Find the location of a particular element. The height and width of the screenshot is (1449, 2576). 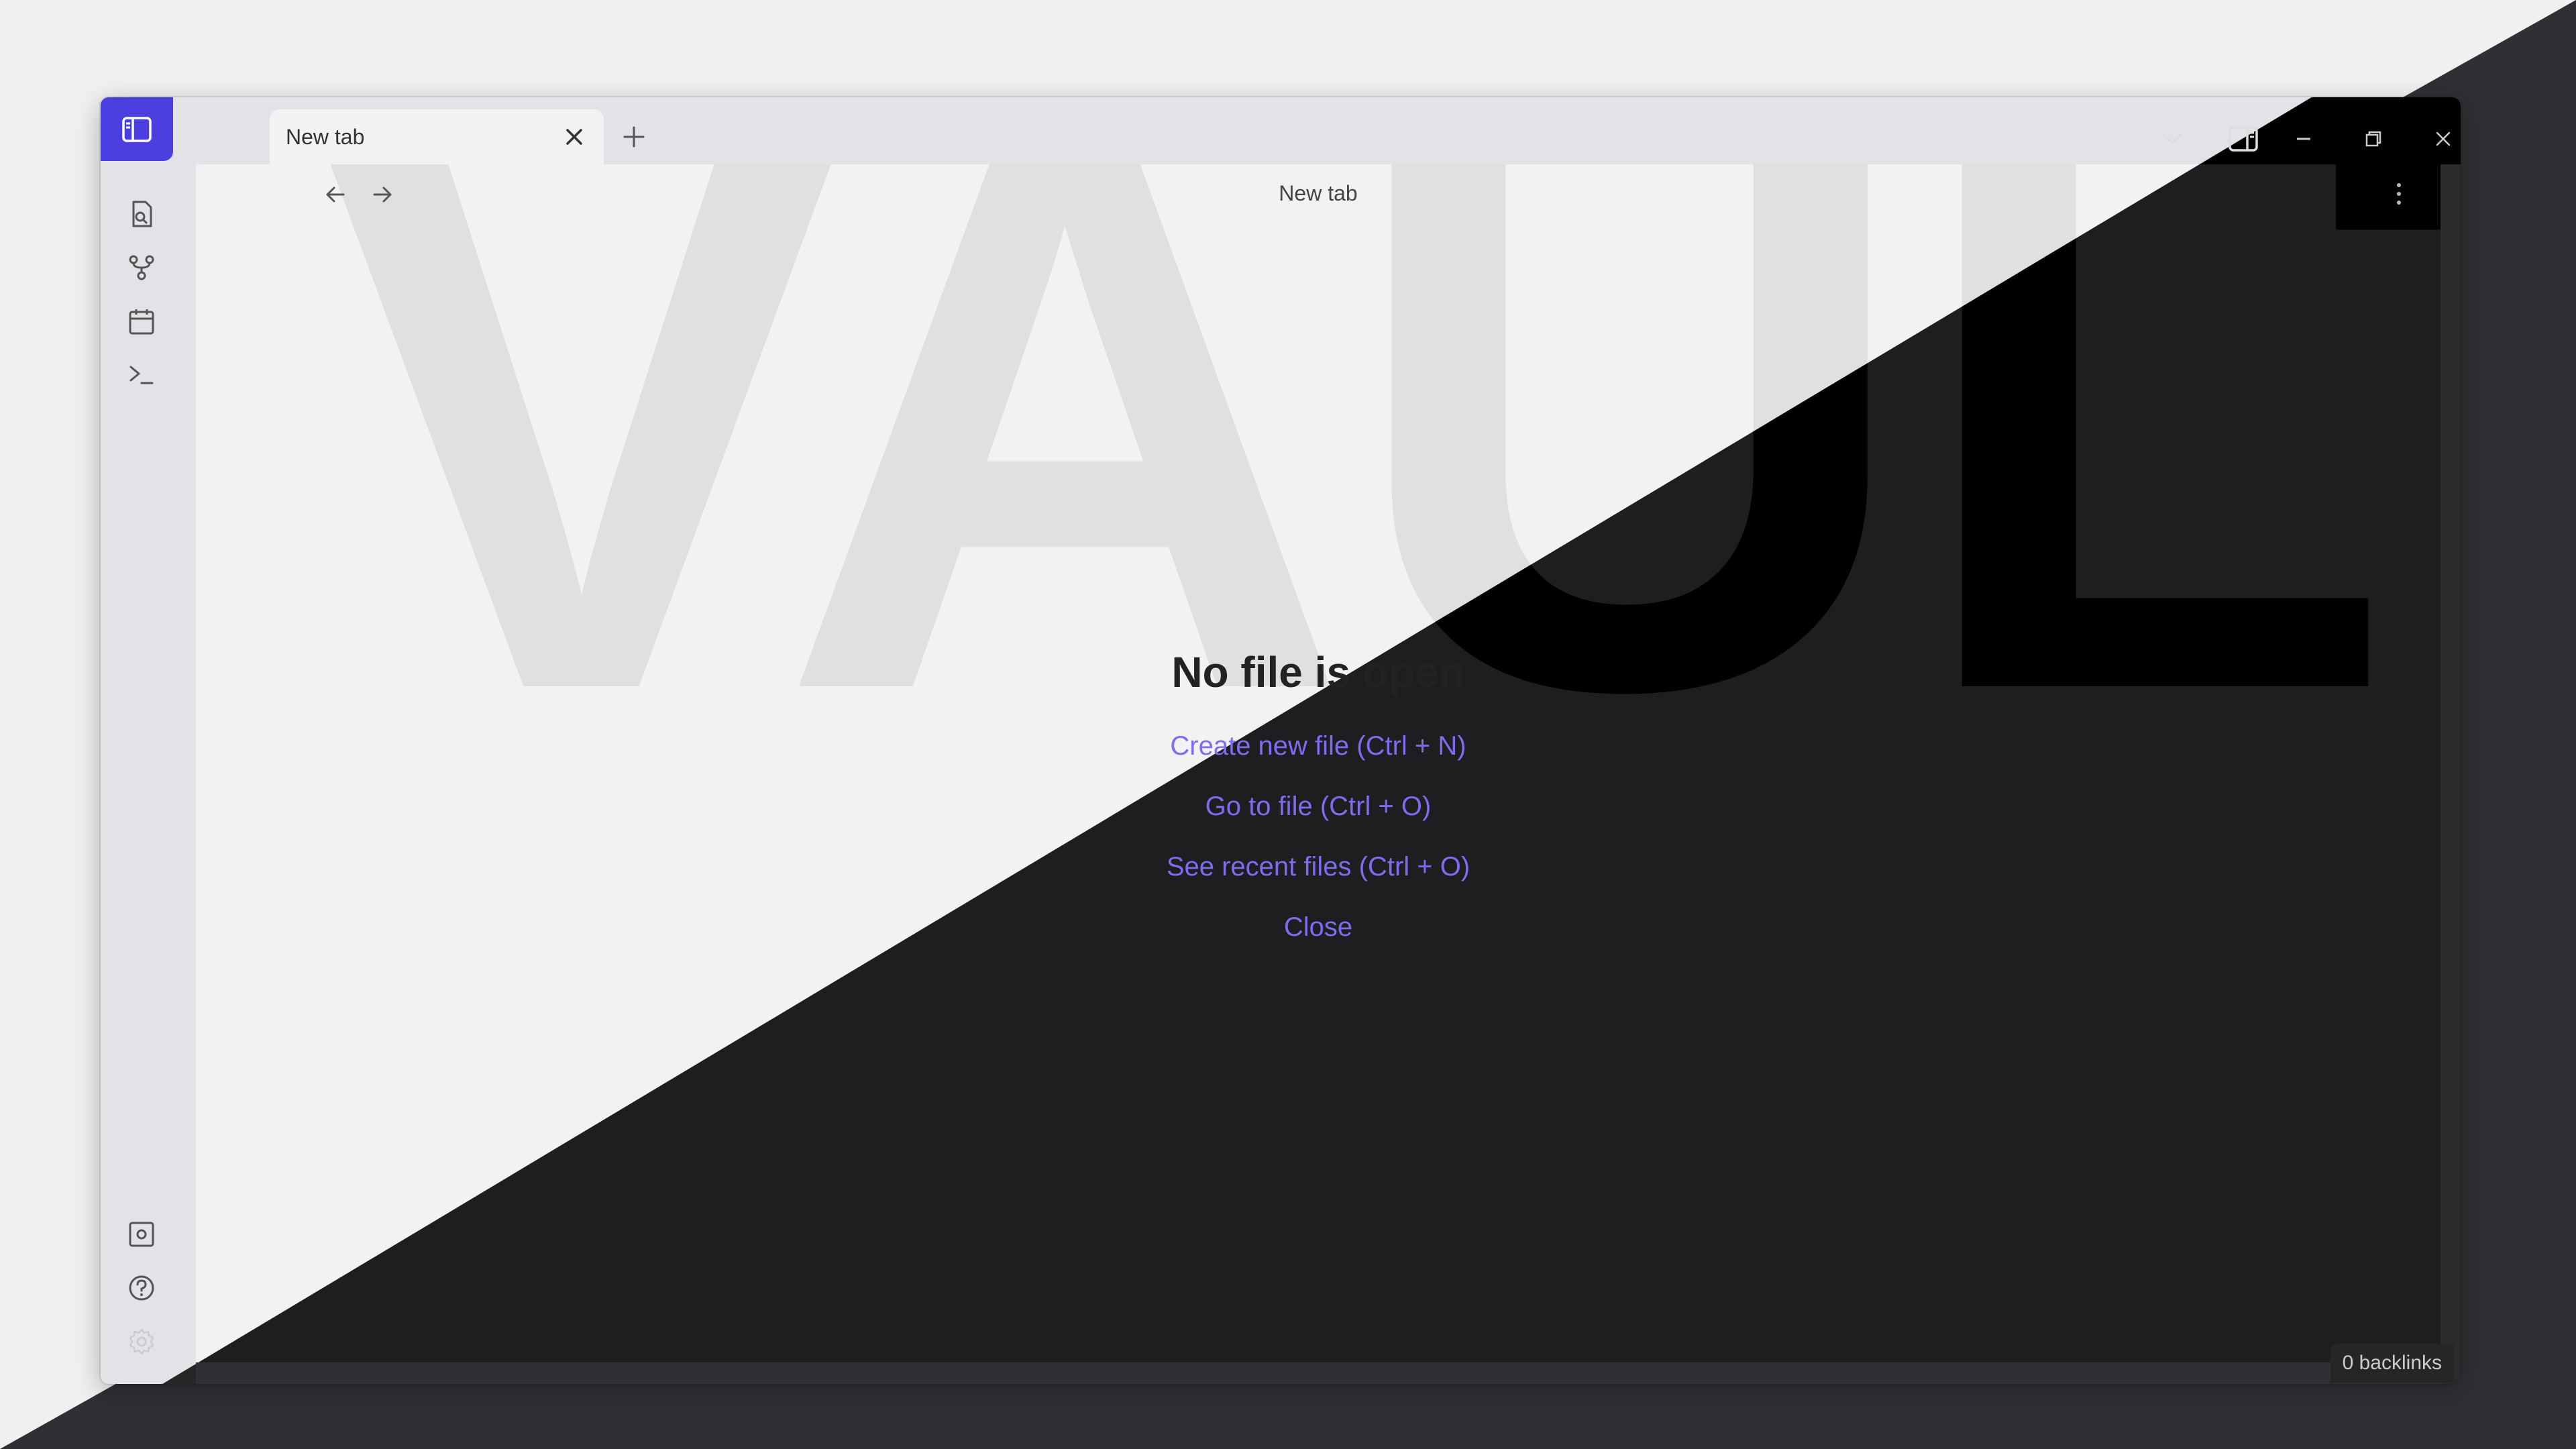

terminal-icon is located at coordinates (141, 375).